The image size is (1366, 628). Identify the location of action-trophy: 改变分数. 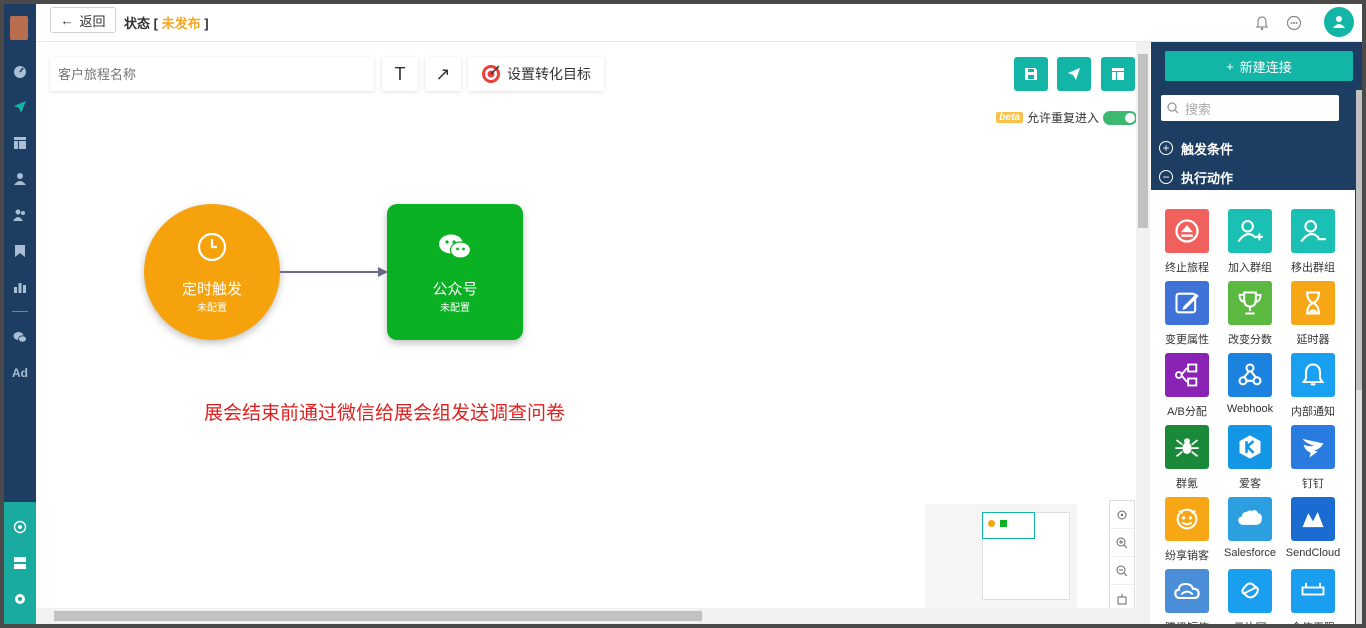
(1250, 314).